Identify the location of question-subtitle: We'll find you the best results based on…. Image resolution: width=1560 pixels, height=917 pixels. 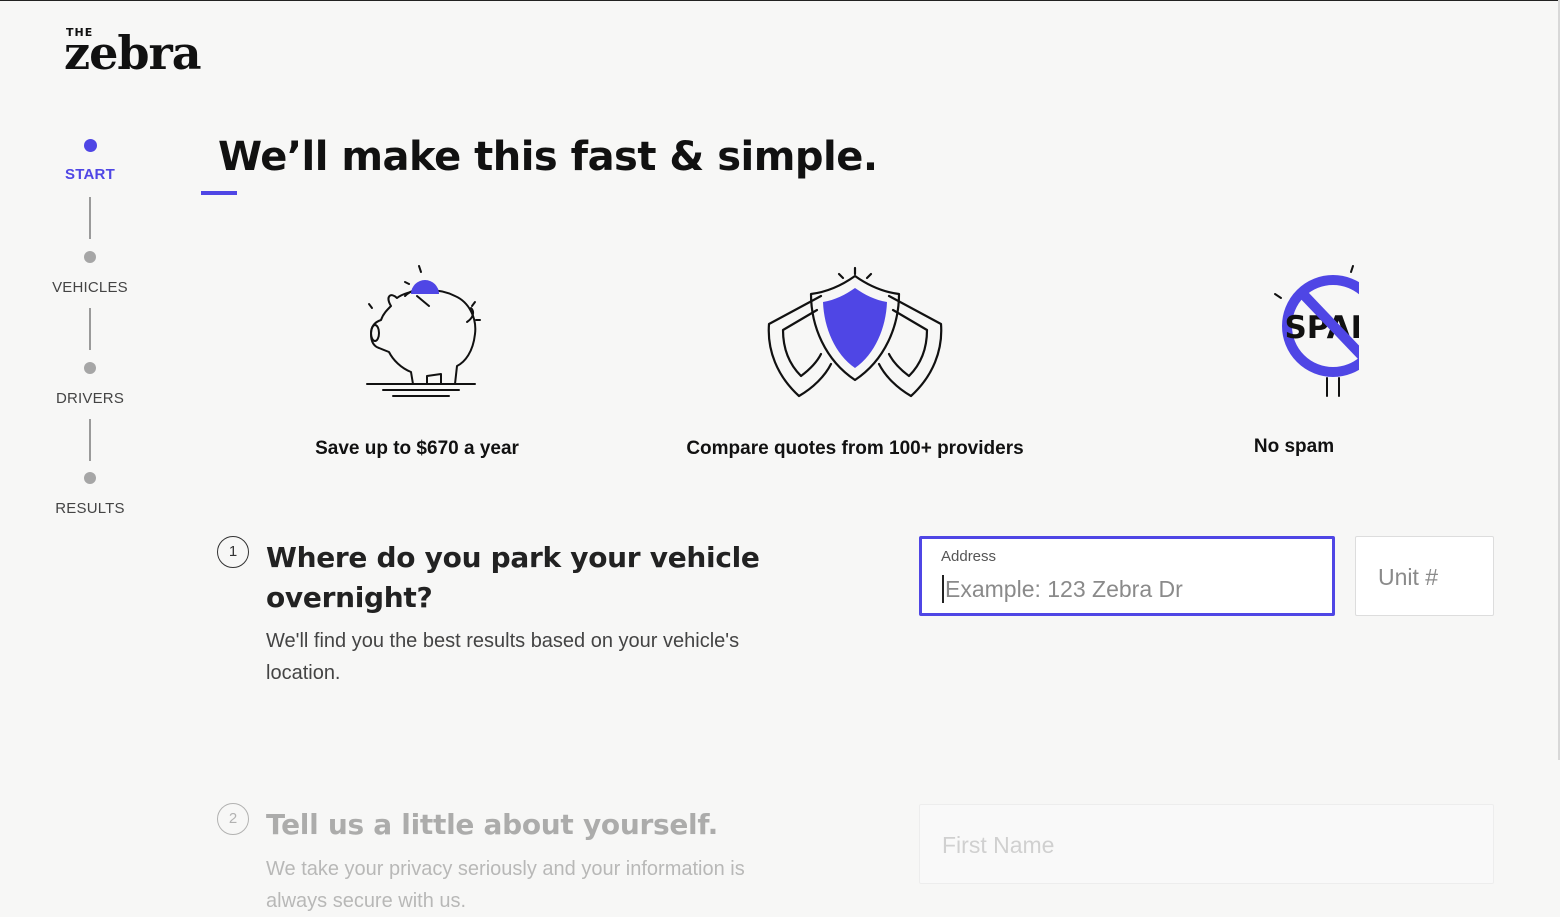
(502, 657).